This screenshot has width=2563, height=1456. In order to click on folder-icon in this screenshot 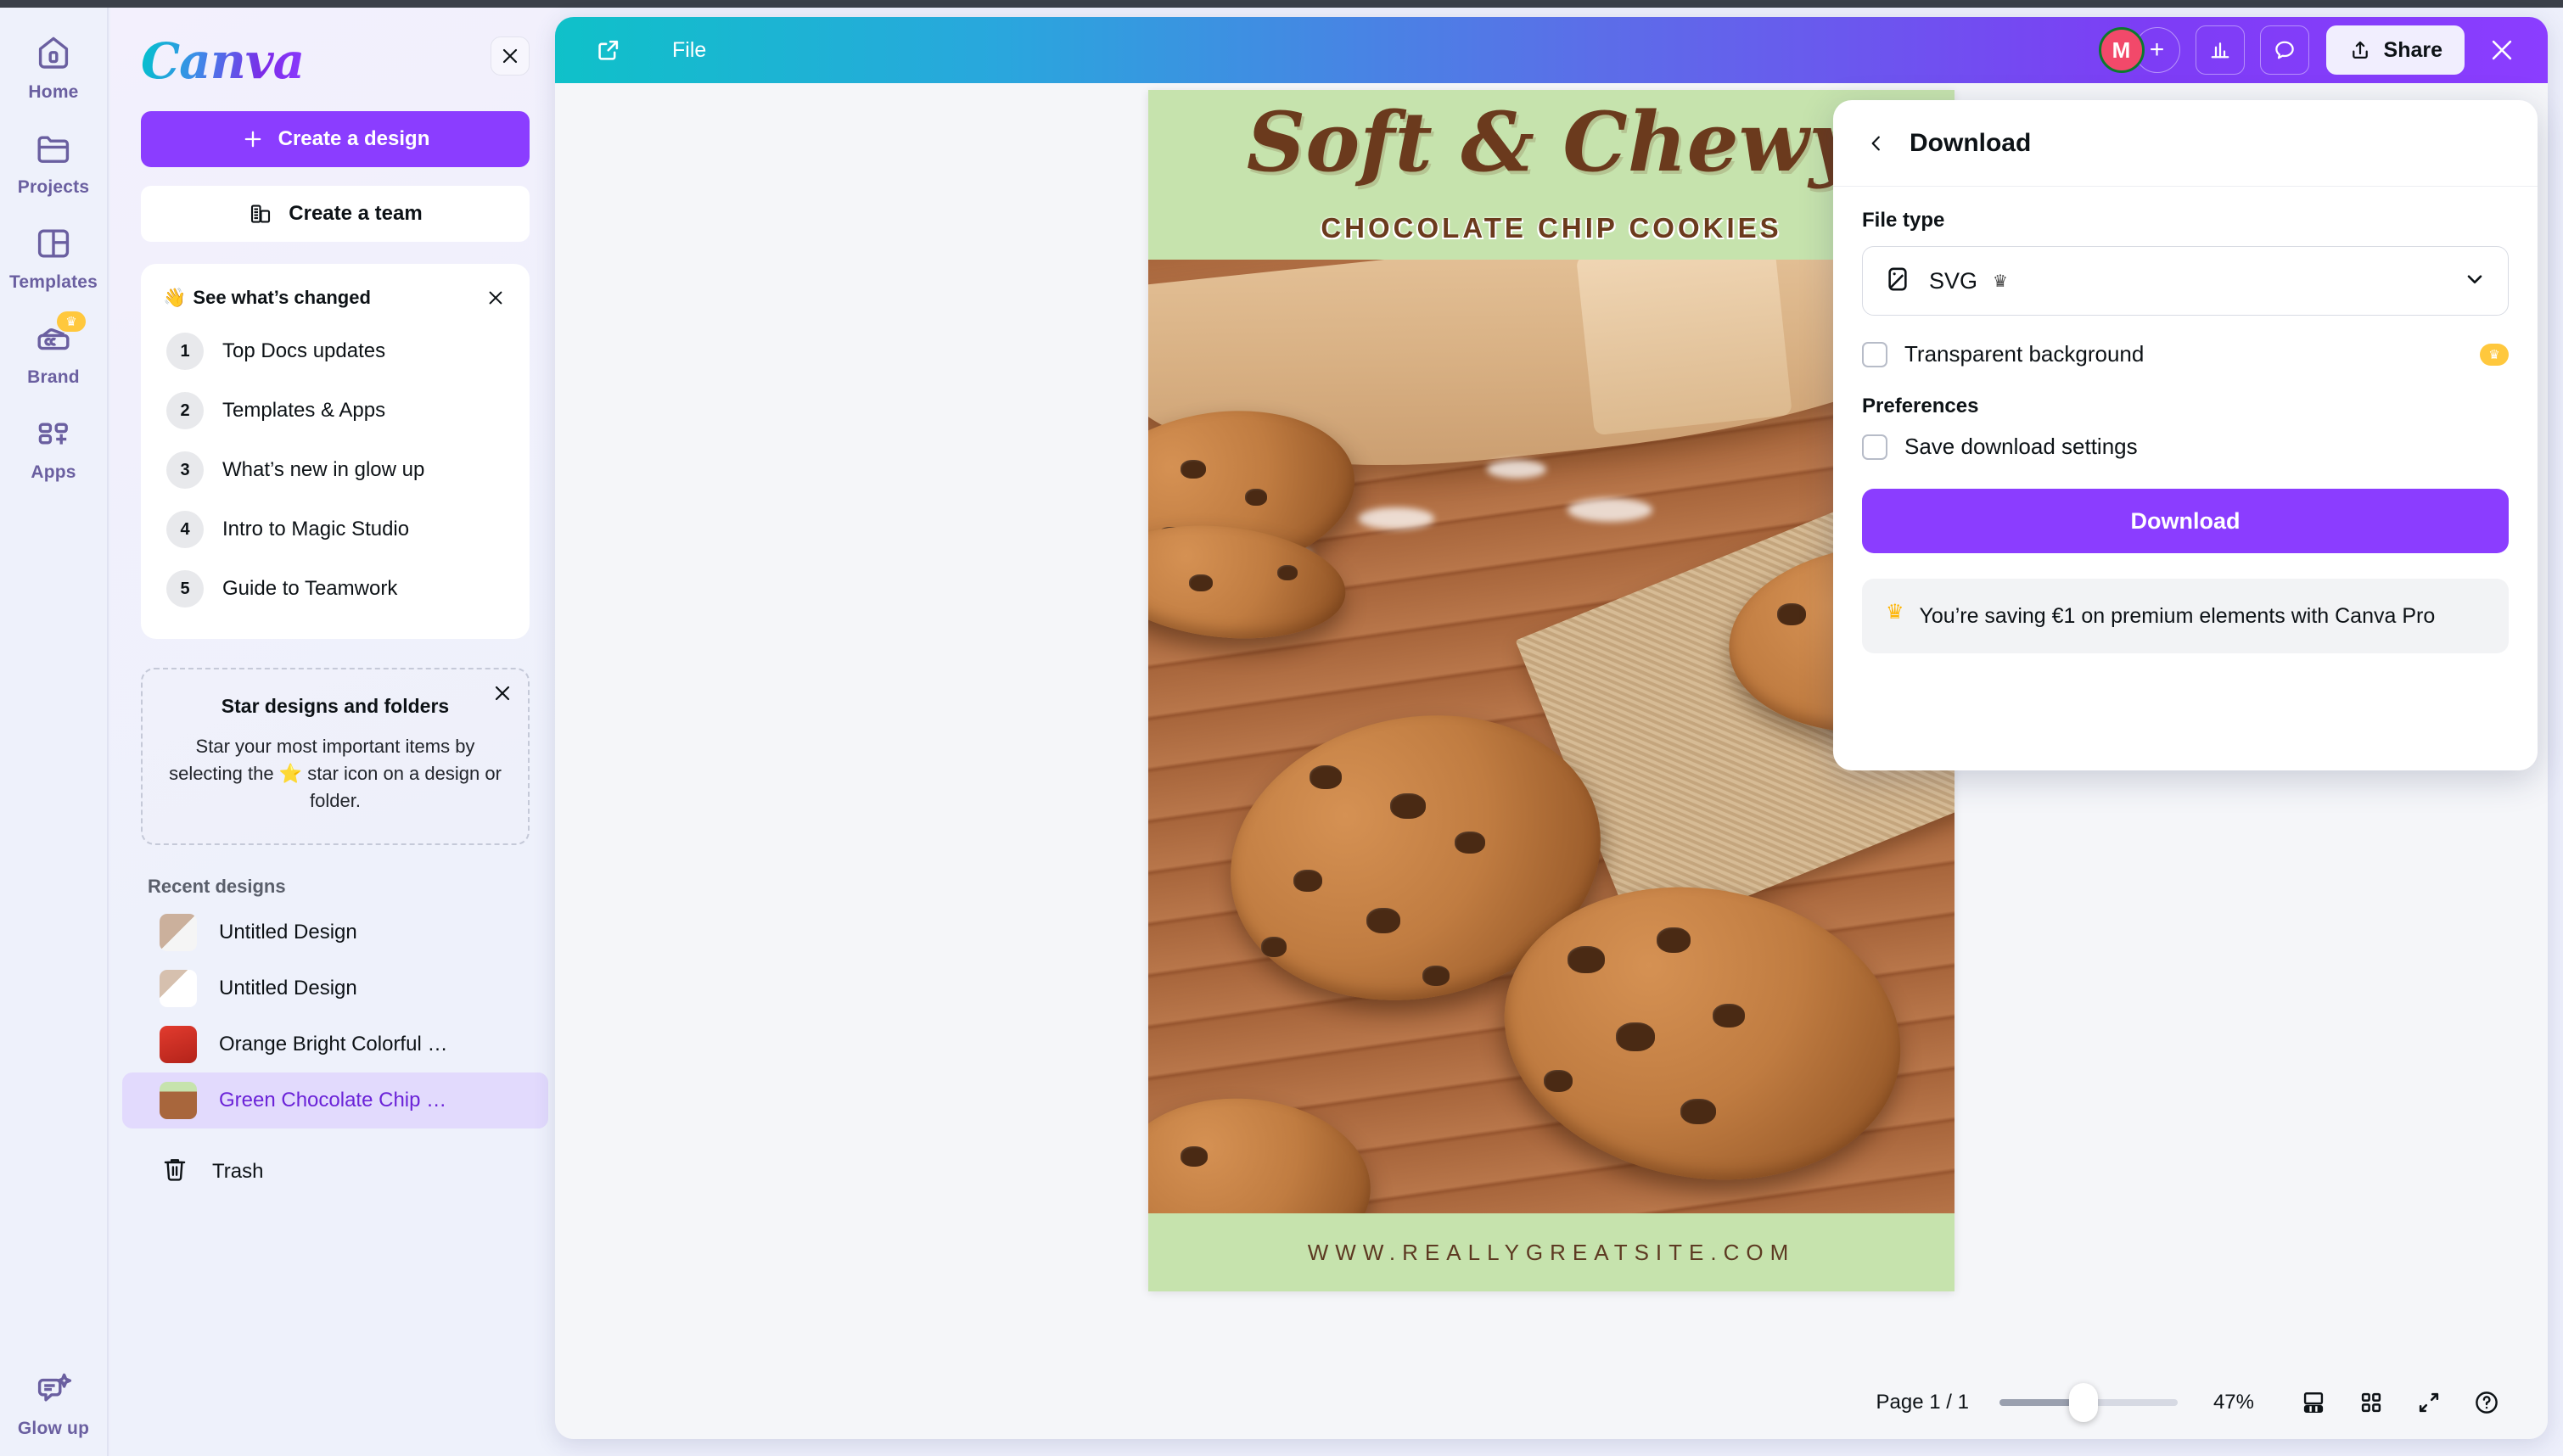, I will do `click(54, 148)`.